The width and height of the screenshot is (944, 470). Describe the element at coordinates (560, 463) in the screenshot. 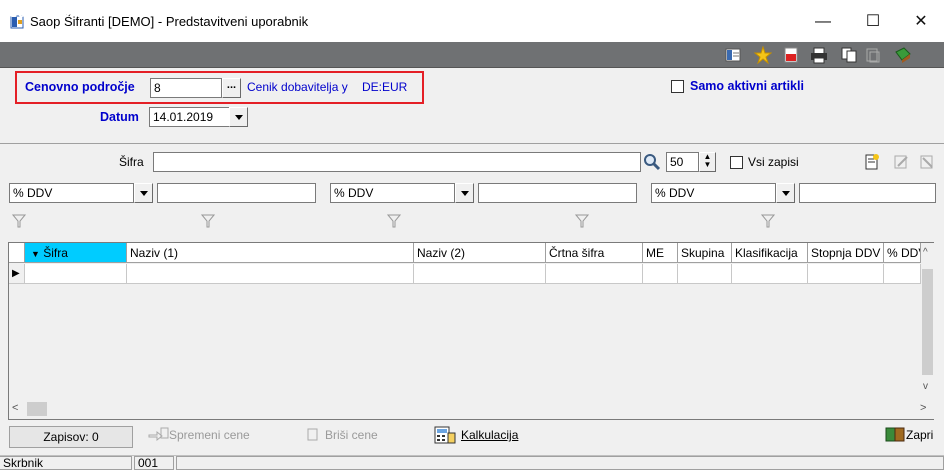

I see `status-message` at that location.